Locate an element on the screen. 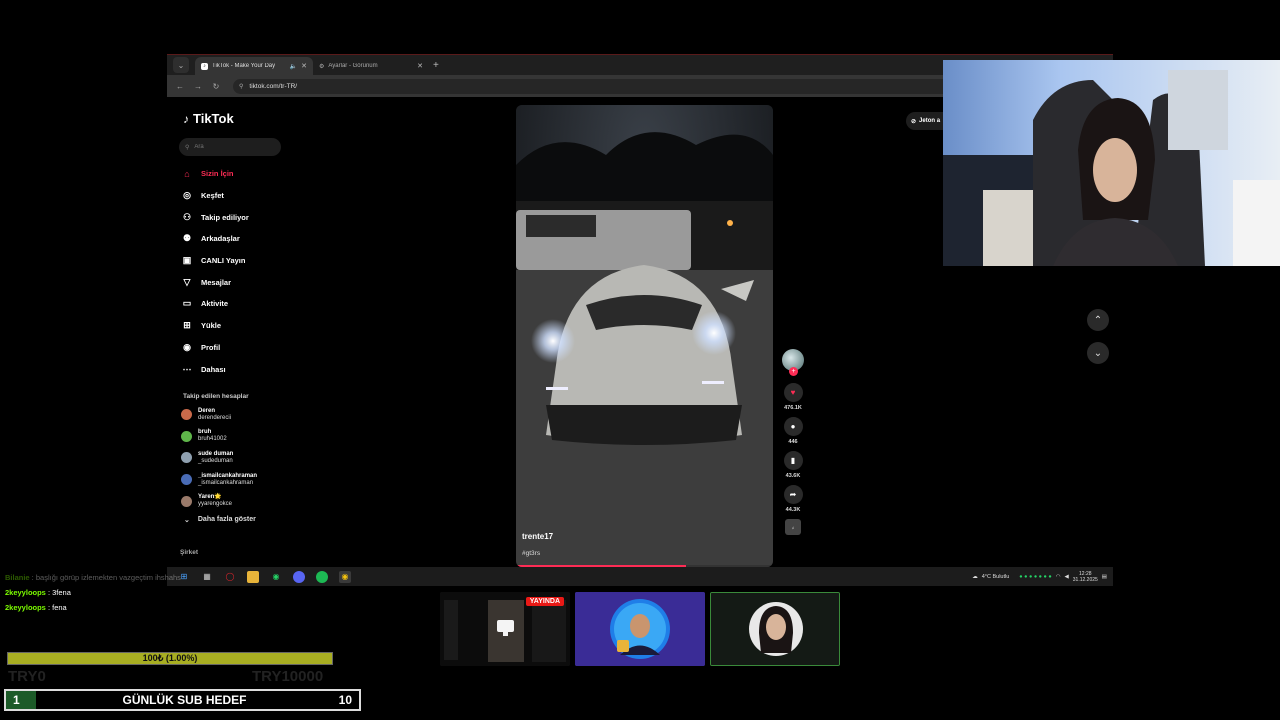  next-video-button: ⌄ is located at coordinates (1098, 353).